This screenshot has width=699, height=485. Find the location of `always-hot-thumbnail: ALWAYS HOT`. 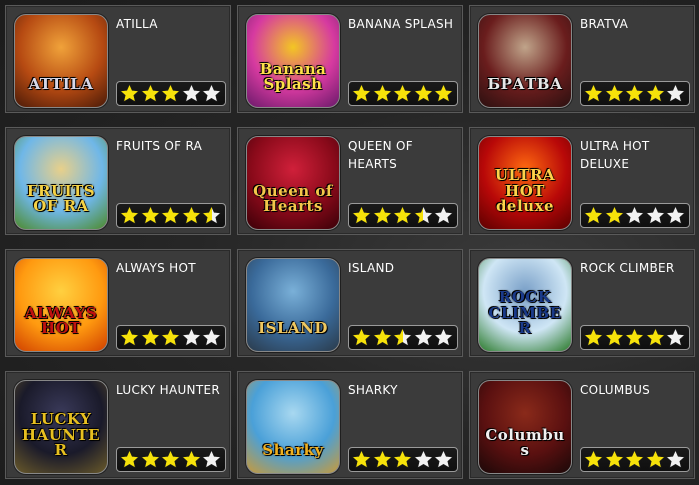

always-hot-thumbnail: ALWAYS HOT is located at coordinates (61, 305).